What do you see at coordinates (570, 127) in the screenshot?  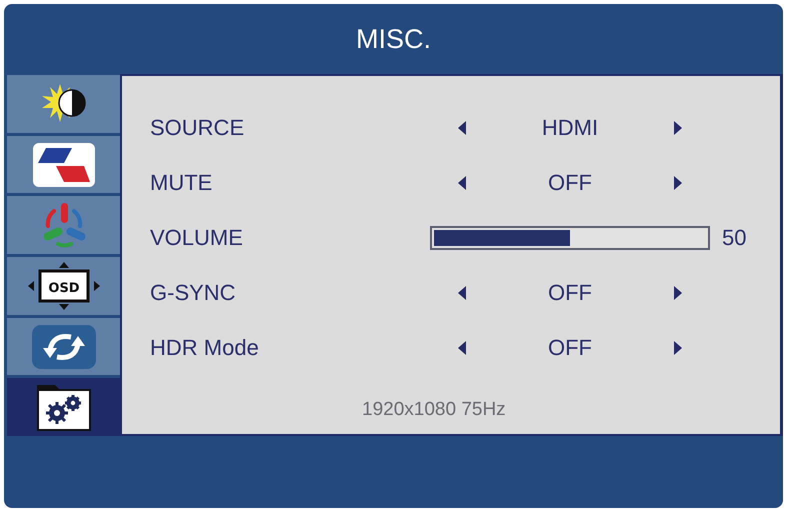 I see `setting-value: HDMI` at bounding box center [570, 127].